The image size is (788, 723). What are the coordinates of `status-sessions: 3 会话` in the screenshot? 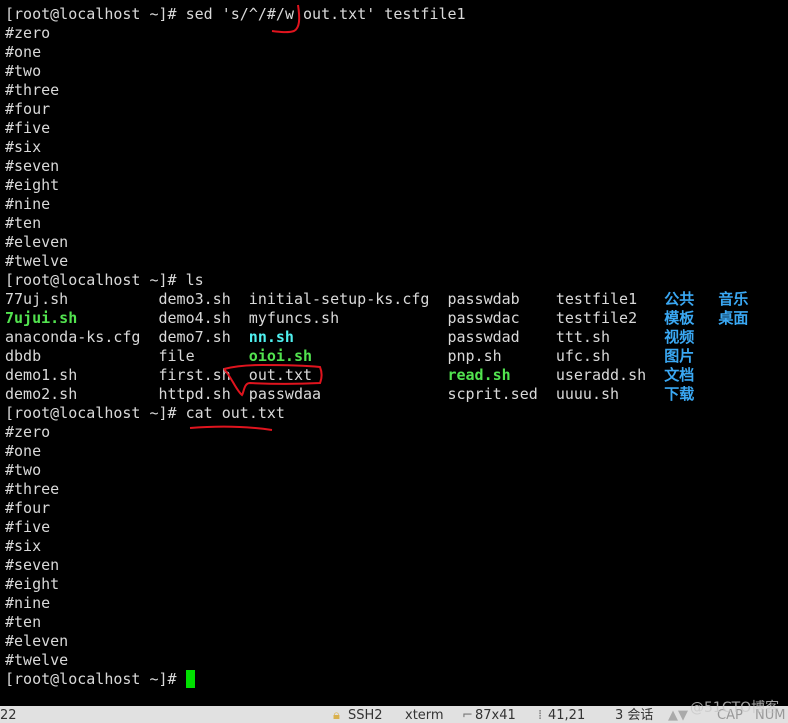 It's located at (634, 715).